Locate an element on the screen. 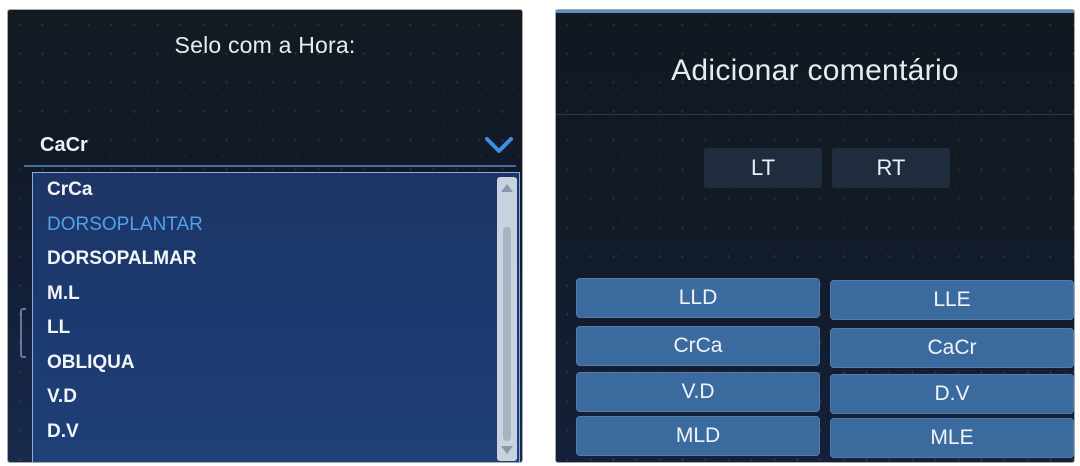 This screenshot has height=466, width=1080. option-vd: V.D is located at coordinates (264, 397).